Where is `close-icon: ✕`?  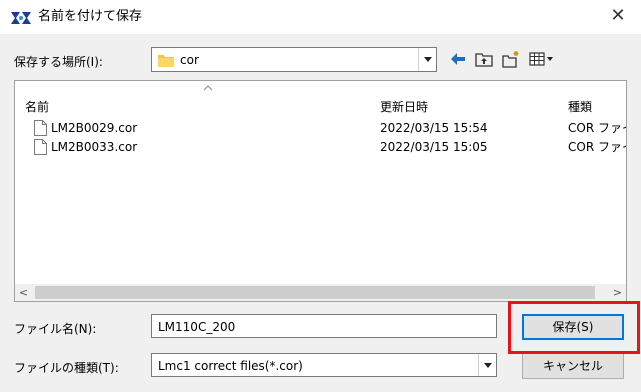 close-icon: ✕ is located at coordinates (618, 15).